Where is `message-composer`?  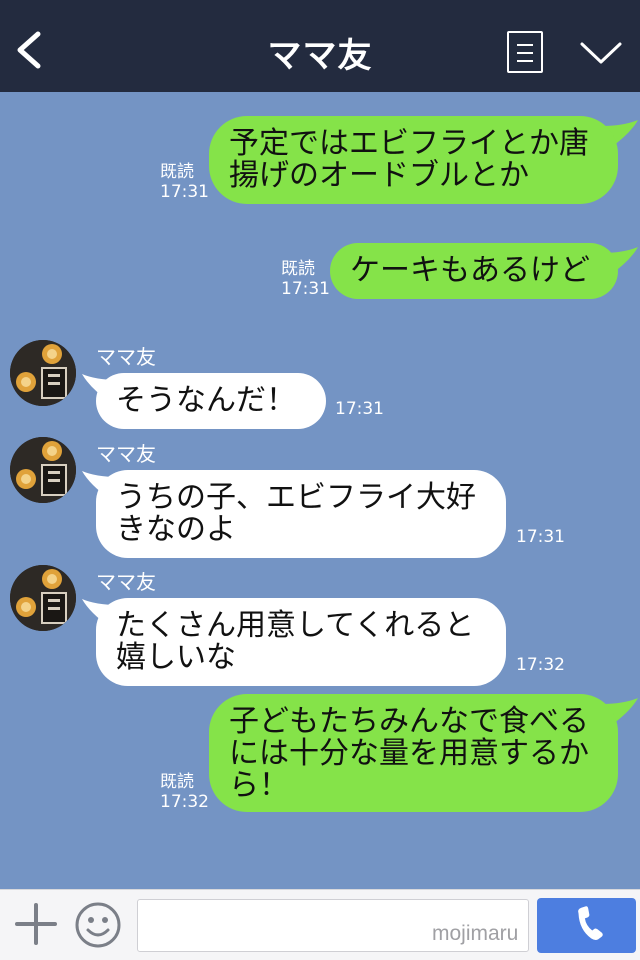 message-composer is located at coordinates (320, 924).